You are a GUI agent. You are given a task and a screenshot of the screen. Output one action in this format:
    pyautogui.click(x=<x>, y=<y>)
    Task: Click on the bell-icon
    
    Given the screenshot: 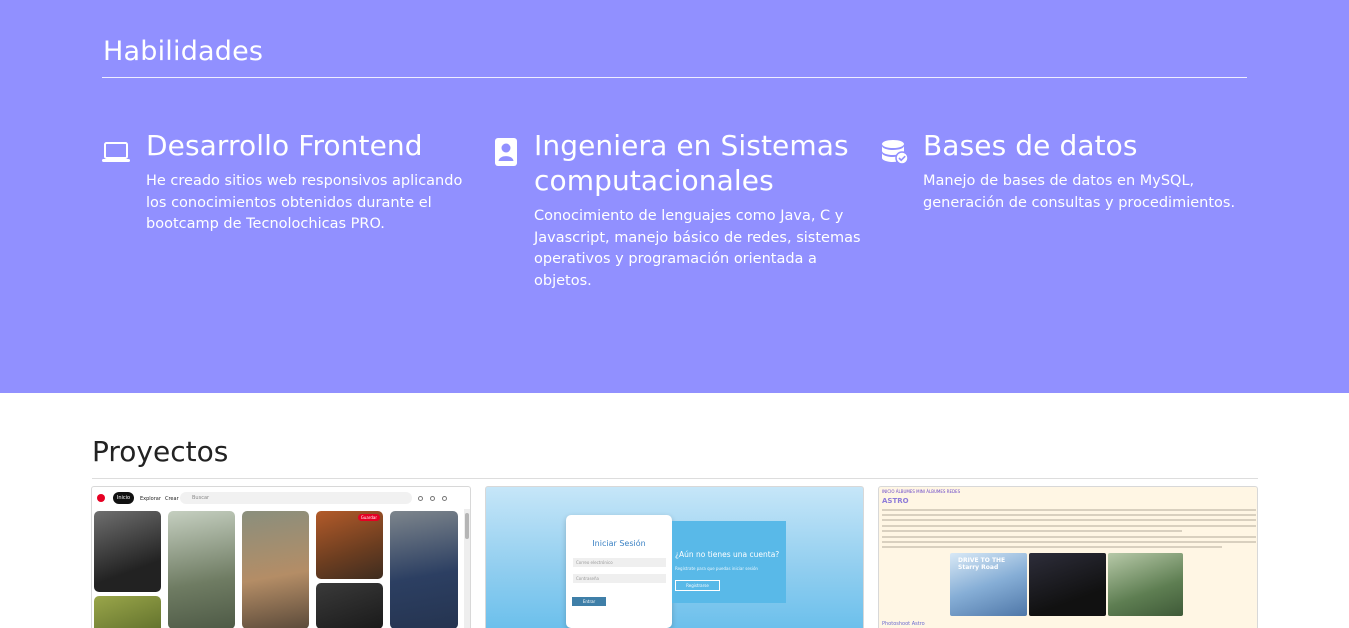 What is the action you would take?
    pyautogui.click(x=420, y=498)
    